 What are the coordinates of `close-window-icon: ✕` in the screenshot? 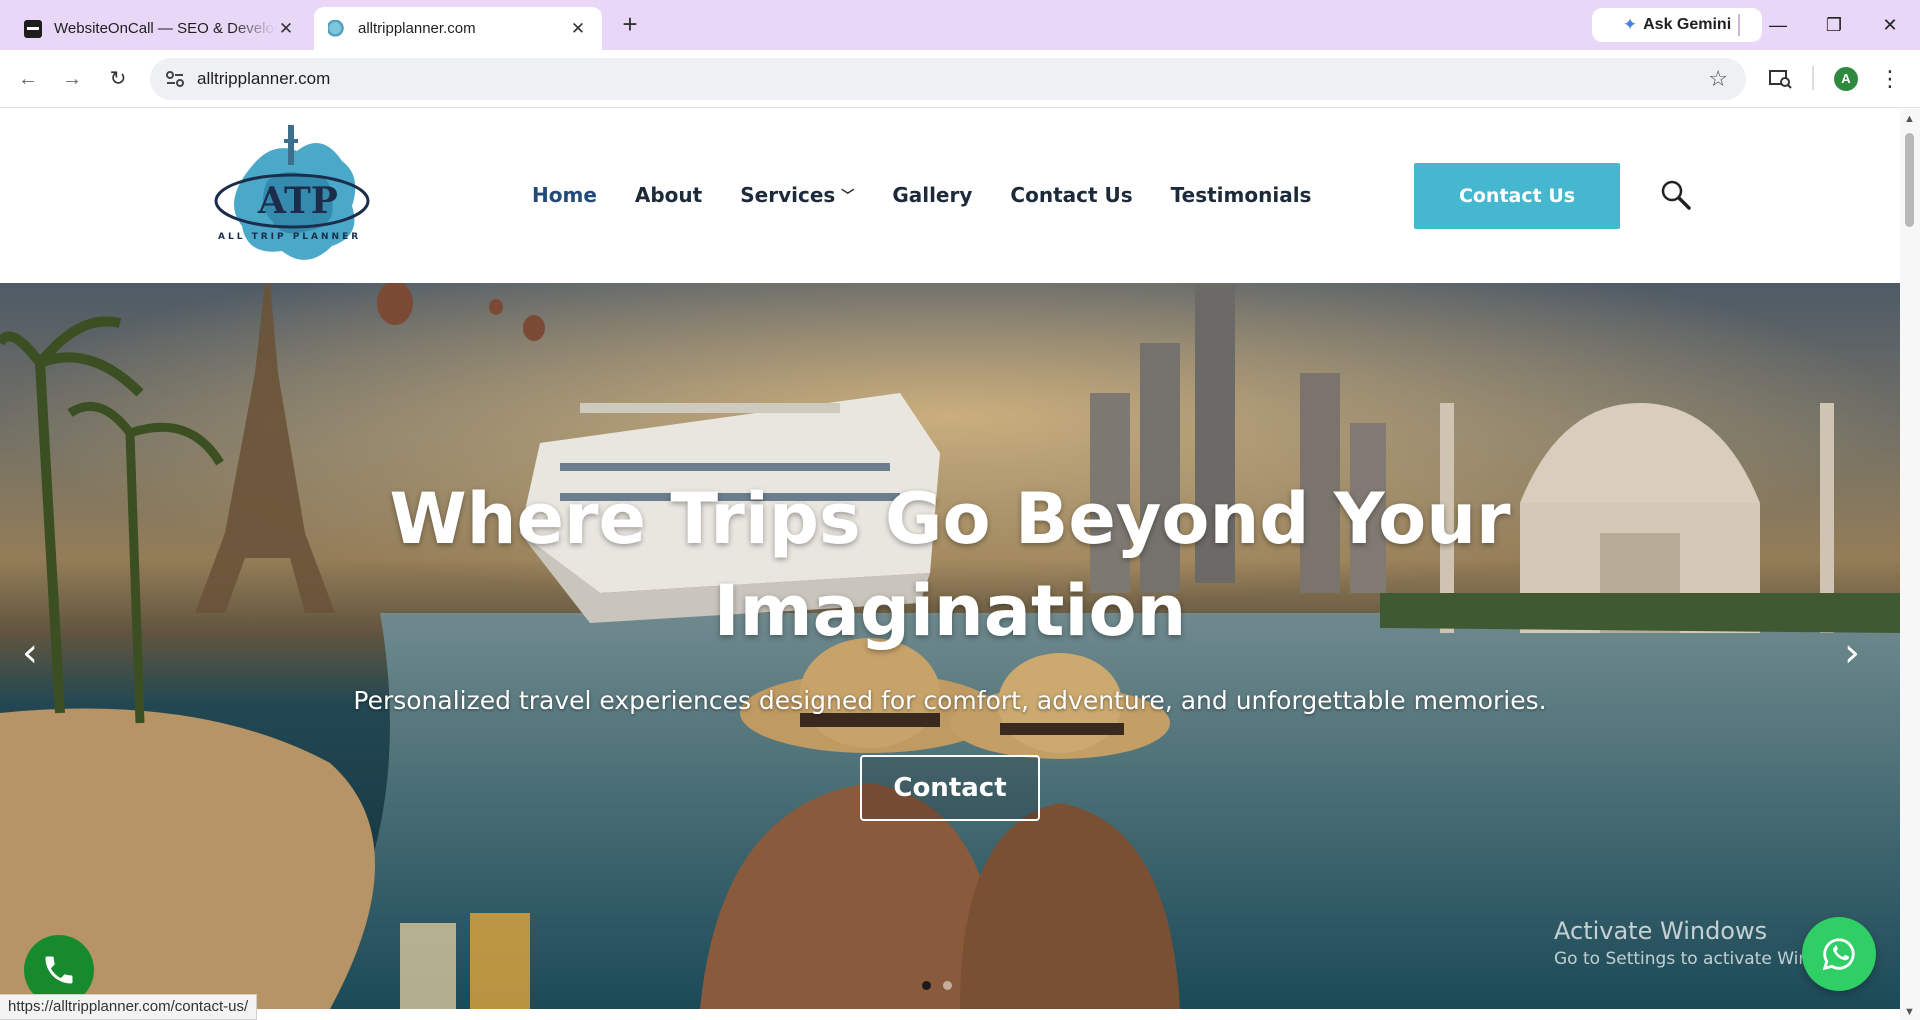 It's located at (1890, 25).